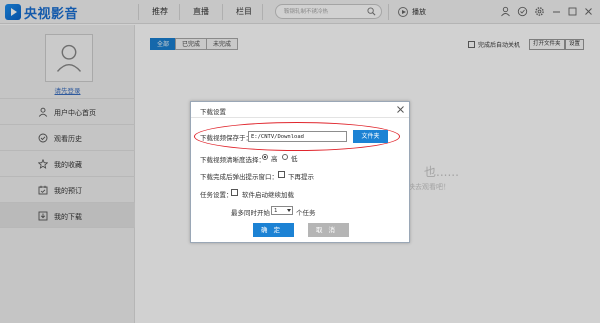 The height and width of the screenshot is (323, 600). I want to click on chevron-down-icon, so click(289, 210).